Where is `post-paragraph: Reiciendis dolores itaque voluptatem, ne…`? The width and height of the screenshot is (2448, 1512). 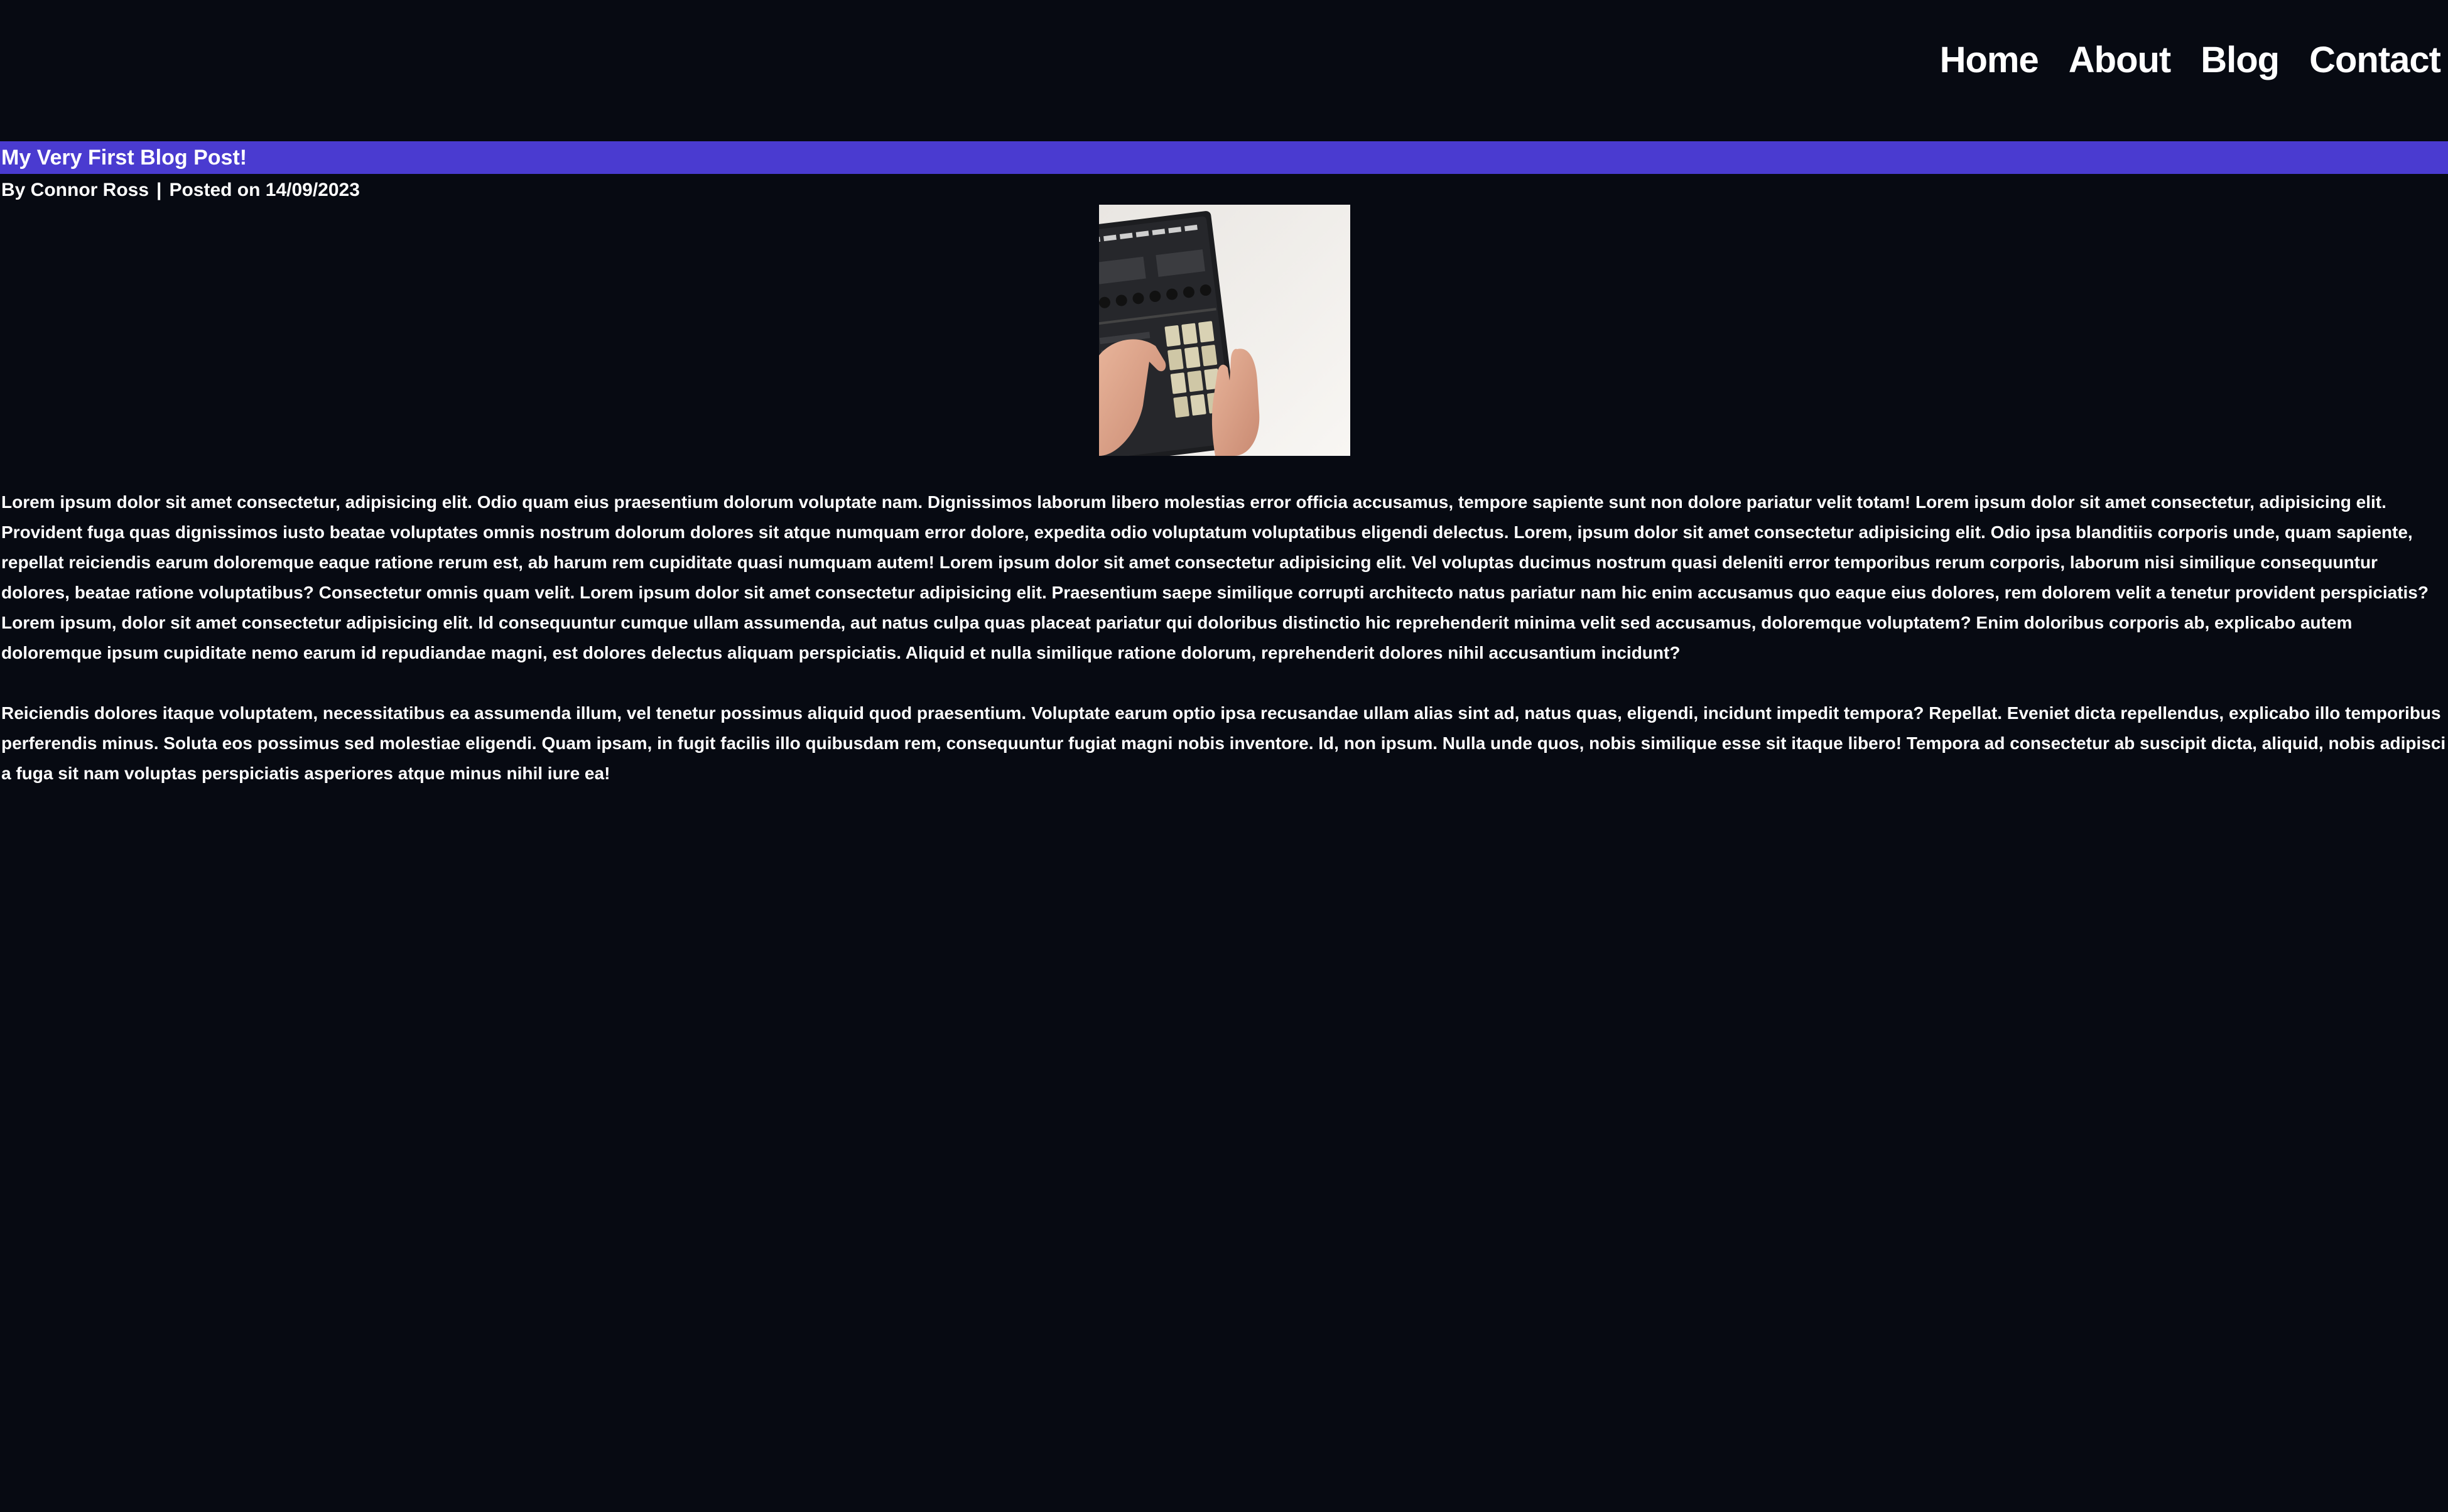 post-paragraph: Reiciendis dolores itaque voluptatem, ne… is located at coordinates (1223, 743).